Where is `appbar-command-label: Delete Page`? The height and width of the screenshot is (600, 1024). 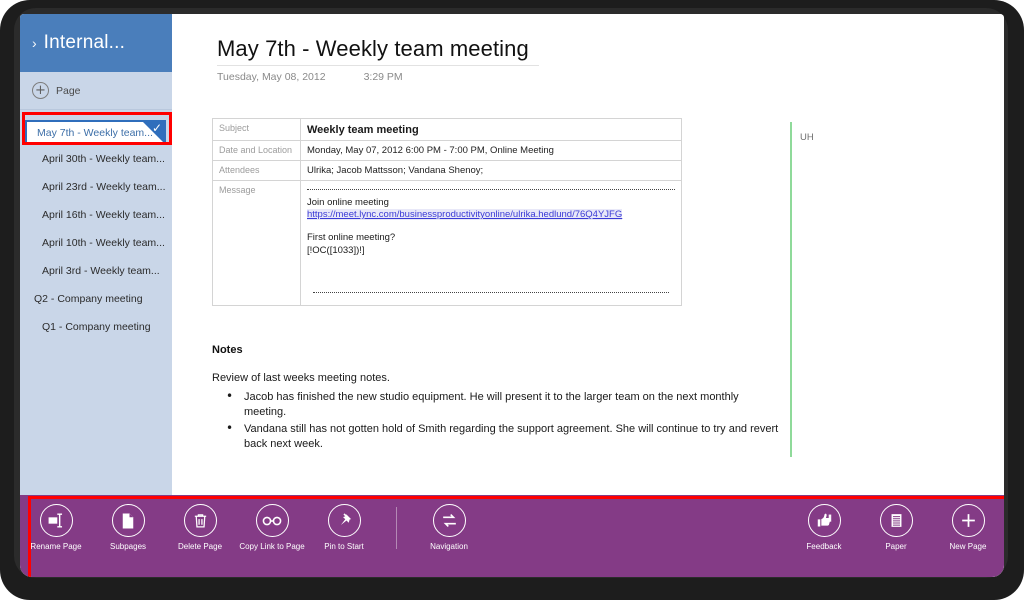 appbar-command-label: Delete Page is located at coordinates (200, 546).